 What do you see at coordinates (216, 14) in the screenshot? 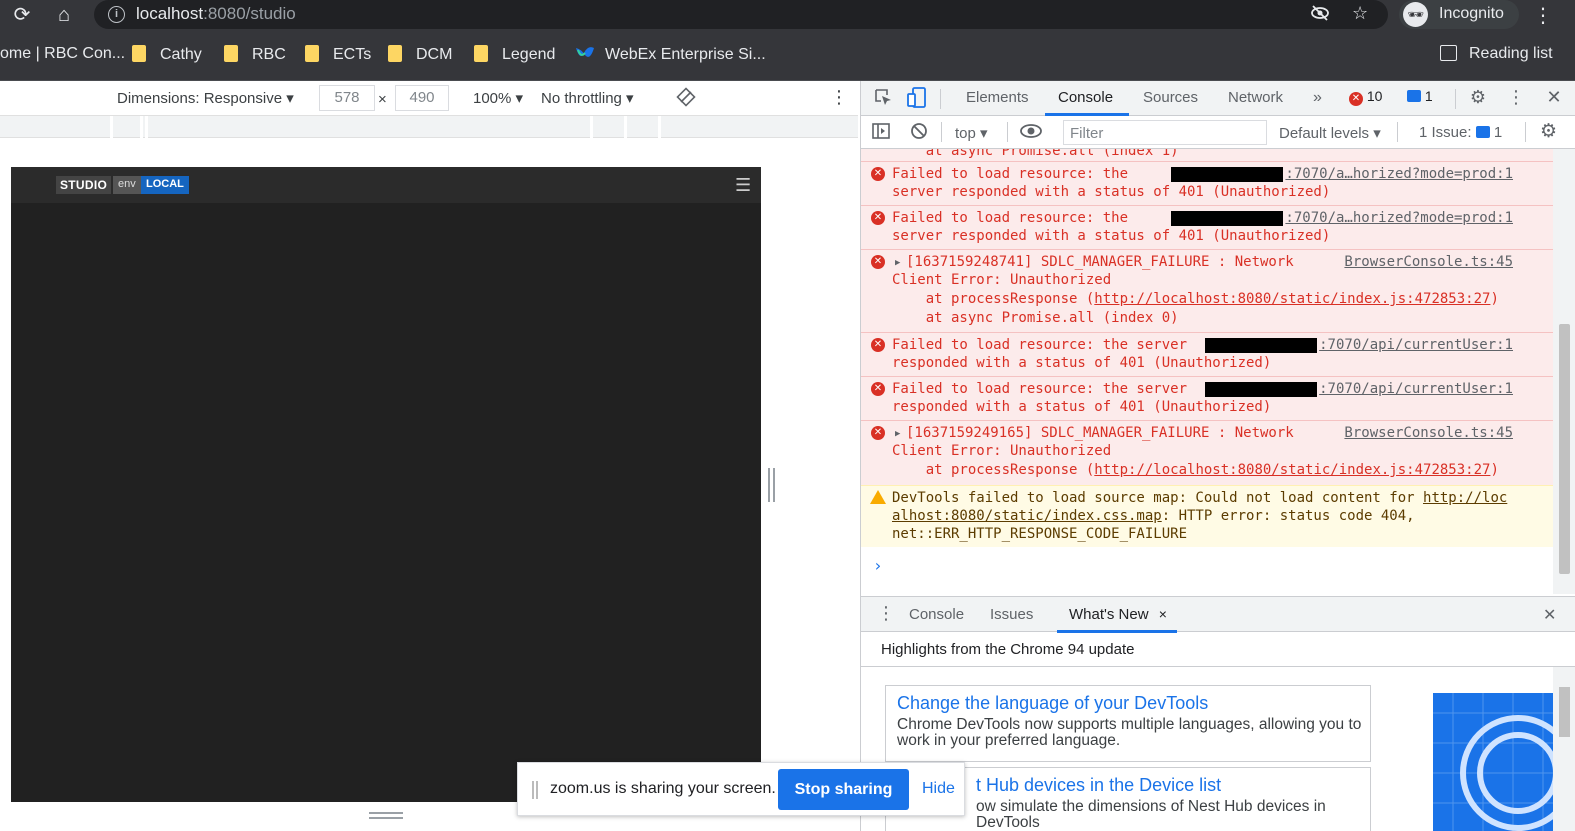
I see `url-text: localhost:8080/studio` at bounding box center [216, 14].